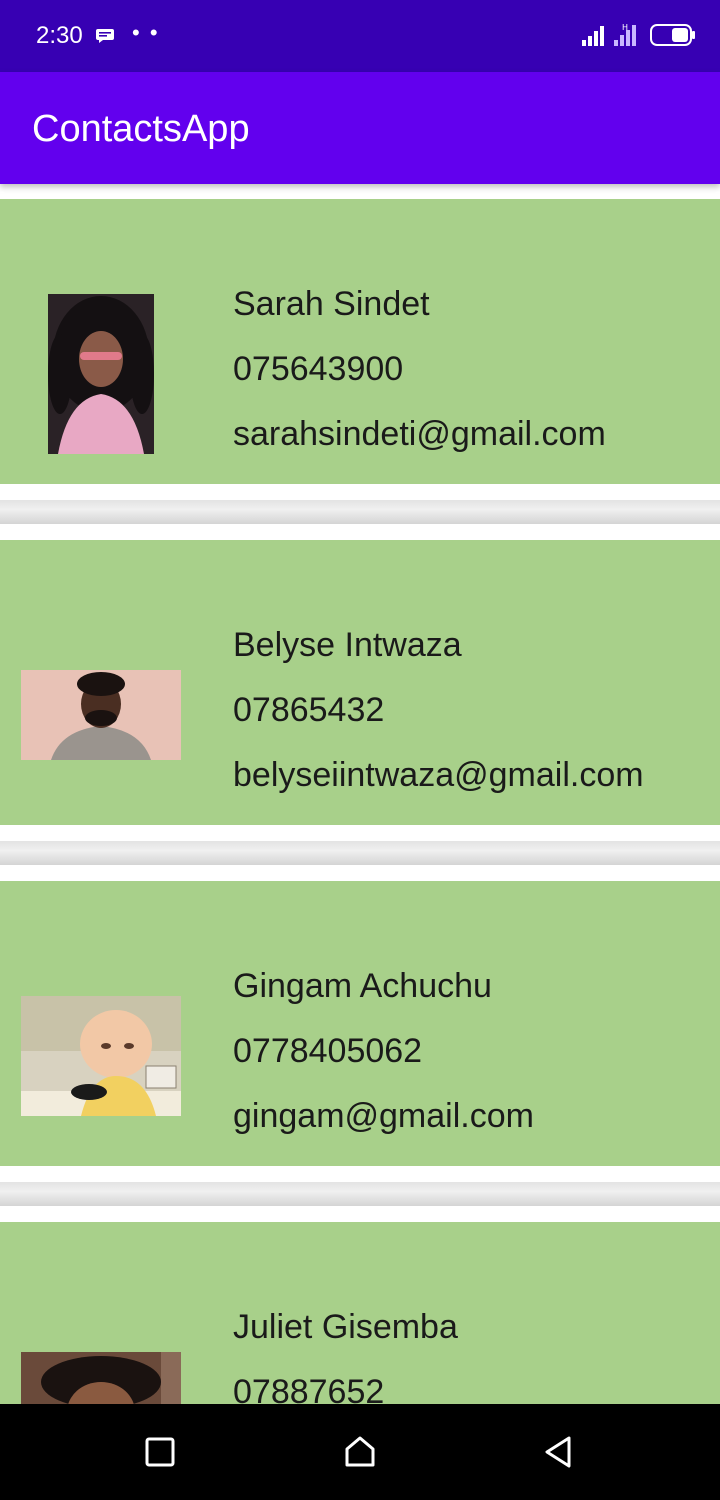 This screenshot has height=1500, width=720. I want to click on message-icon, so click(105, 36).